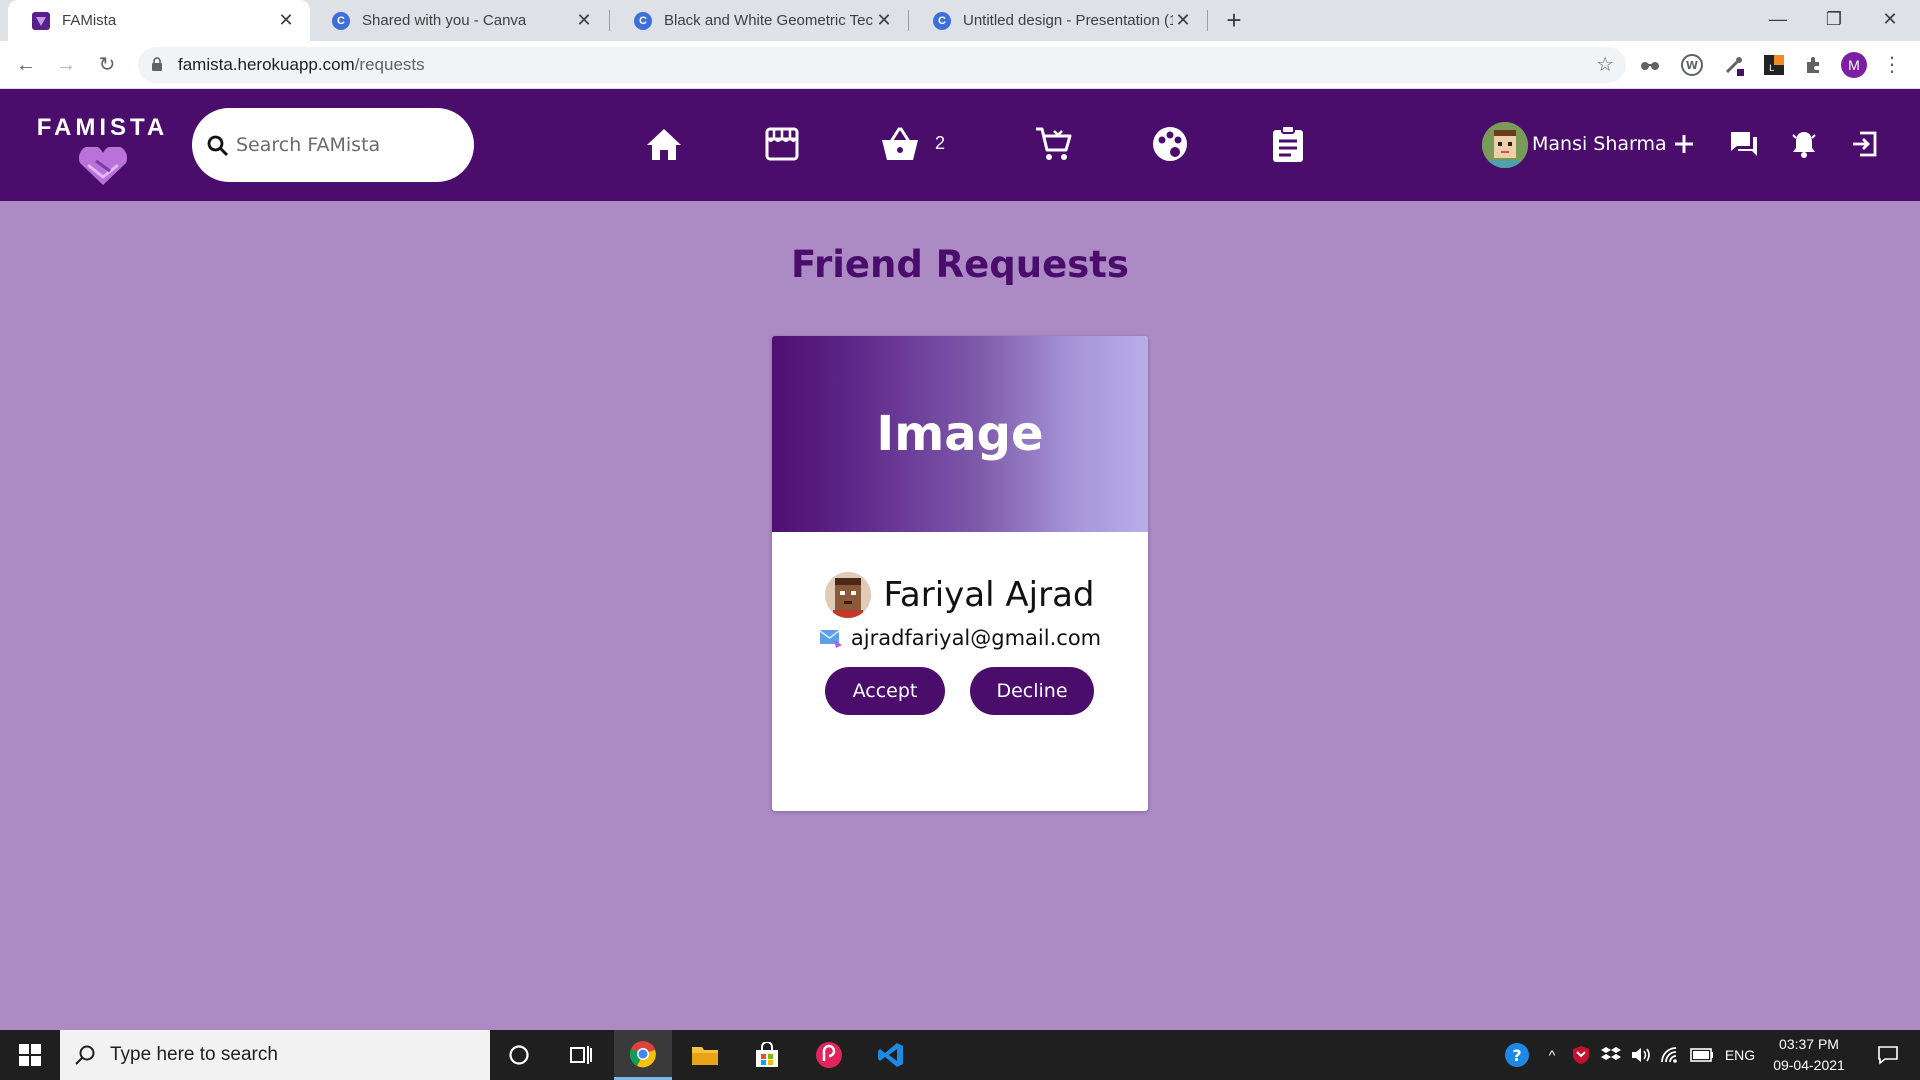 The height and width of the screenshot is (1080, 1920). I want to click on tab-title: Shared with you - Canva, so click(444, 20).